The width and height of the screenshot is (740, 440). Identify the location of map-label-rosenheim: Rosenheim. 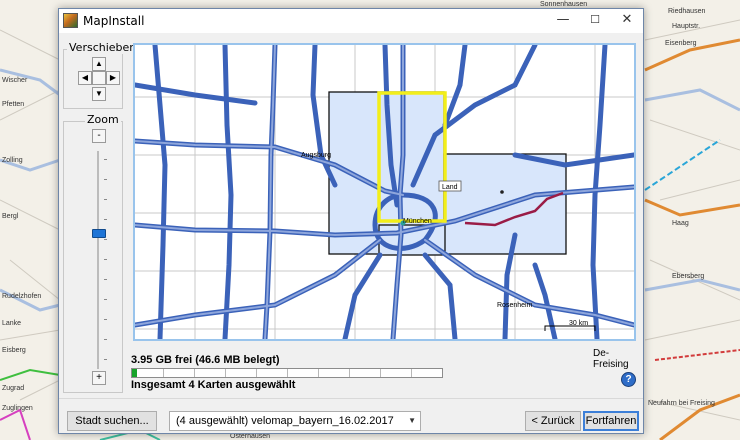
(515, 305).